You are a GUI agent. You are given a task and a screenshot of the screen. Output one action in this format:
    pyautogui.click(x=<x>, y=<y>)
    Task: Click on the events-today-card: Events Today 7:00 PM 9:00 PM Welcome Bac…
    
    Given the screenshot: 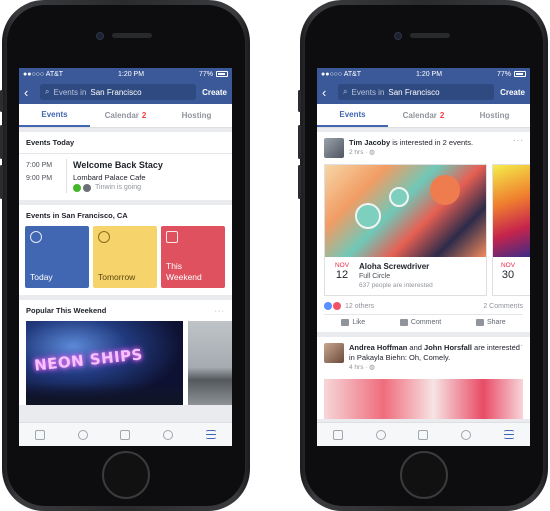 What is the action you would take?
    pyautogui.click(x=125, y=166)
    